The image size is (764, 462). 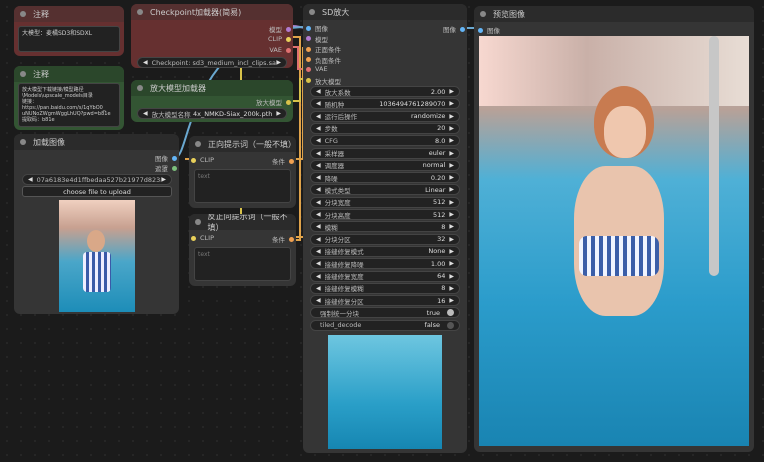 What do you see at coordinates (323, 81) in the screenshot?
I see `input-socket: 放大模型` at bounding box center [323, 81].